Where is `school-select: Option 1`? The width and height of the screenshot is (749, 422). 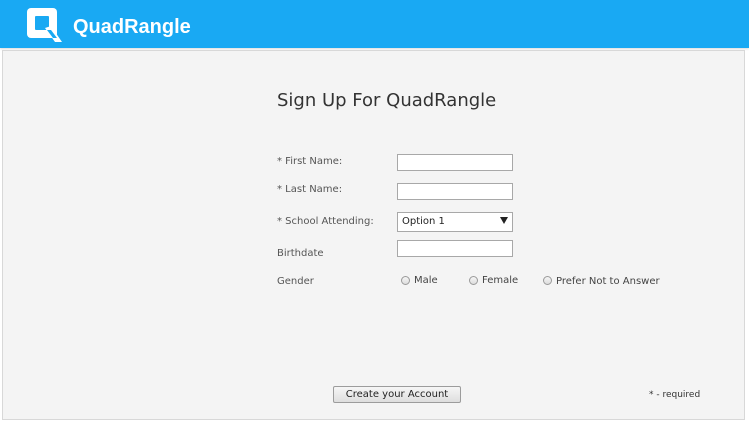
school-select: Option 1 is located at coordinates (455, 222).